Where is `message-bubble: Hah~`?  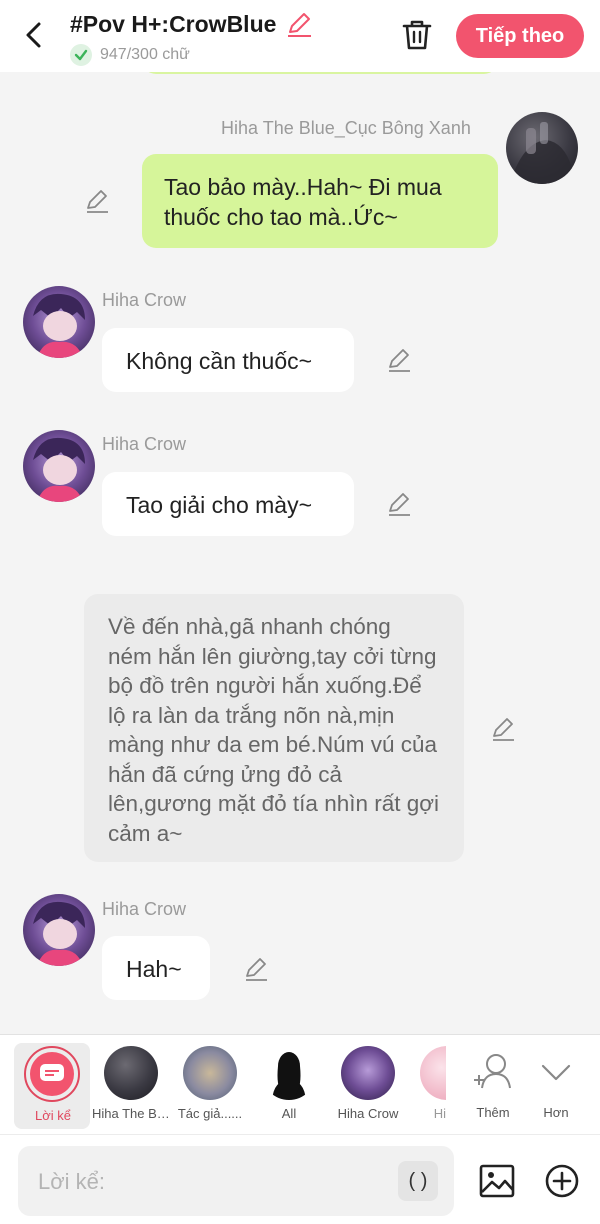
message-bubble: Hah~ is located at coordinates (156, 968).